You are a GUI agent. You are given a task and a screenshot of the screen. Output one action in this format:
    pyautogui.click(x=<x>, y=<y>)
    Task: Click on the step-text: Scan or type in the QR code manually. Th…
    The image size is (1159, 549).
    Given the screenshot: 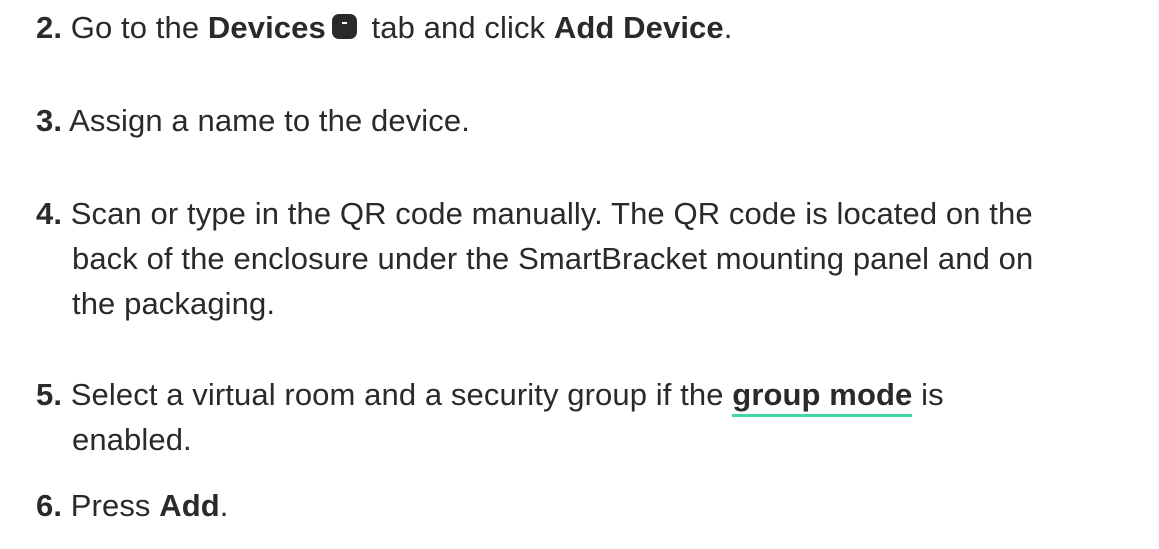 What is the action you would take?
    pyautogui.click(x=547, y=213)
    